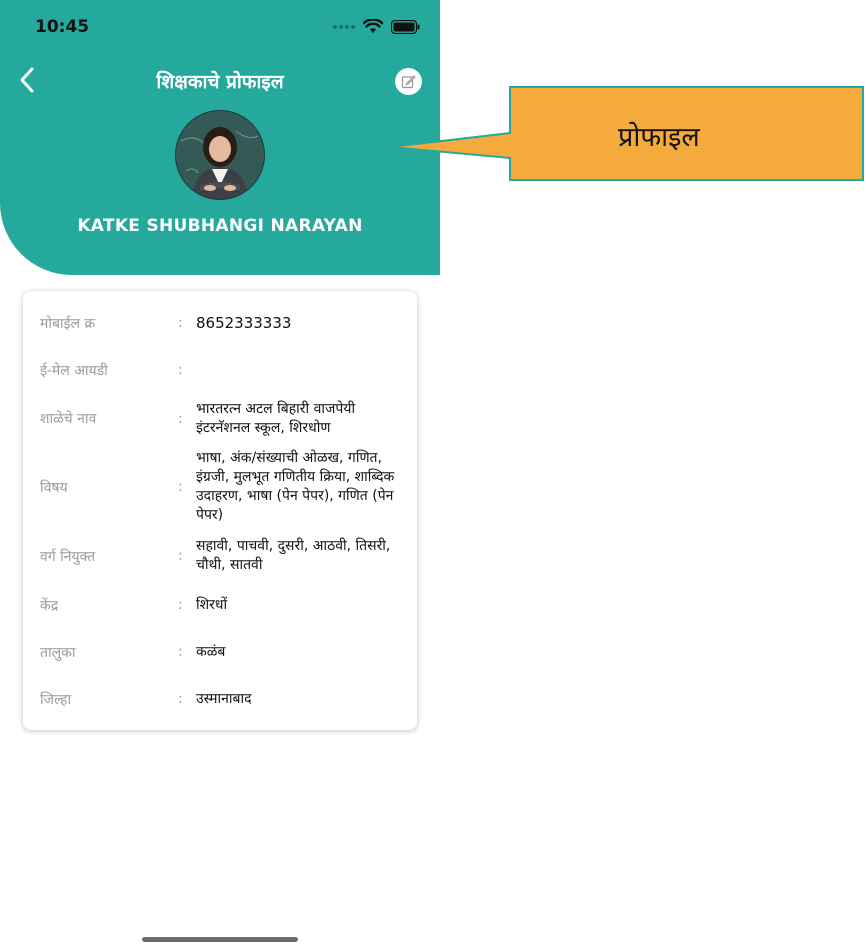 The width and height of the screenshot is (866, 952). What do you see at coordinates (58, 652) in the screenshot?
I see `detail-label: तालुका` at bounding box center [58, 652].